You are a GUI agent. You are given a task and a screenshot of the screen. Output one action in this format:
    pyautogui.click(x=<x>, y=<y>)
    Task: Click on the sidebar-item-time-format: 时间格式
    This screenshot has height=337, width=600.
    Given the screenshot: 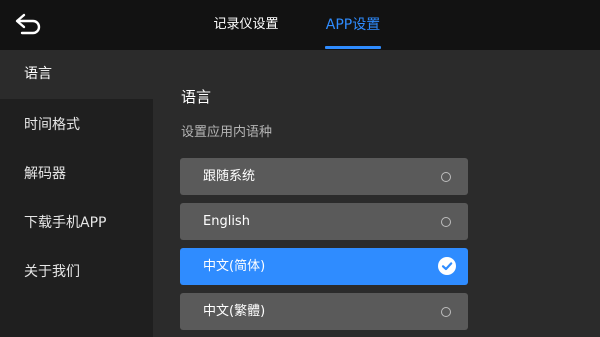 What is the action you would take?
    pyautogui.click(x=76, y=125)
    